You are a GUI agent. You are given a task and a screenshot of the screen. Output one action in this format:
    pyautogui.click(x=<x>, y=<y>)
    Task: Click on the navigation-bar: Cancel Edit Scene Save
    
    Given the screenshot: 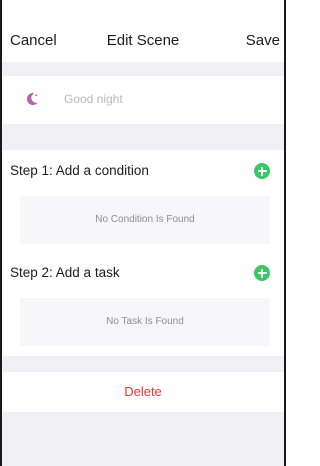 What is the action you would take?
    pyautogui.click(x=143, y=31)
    